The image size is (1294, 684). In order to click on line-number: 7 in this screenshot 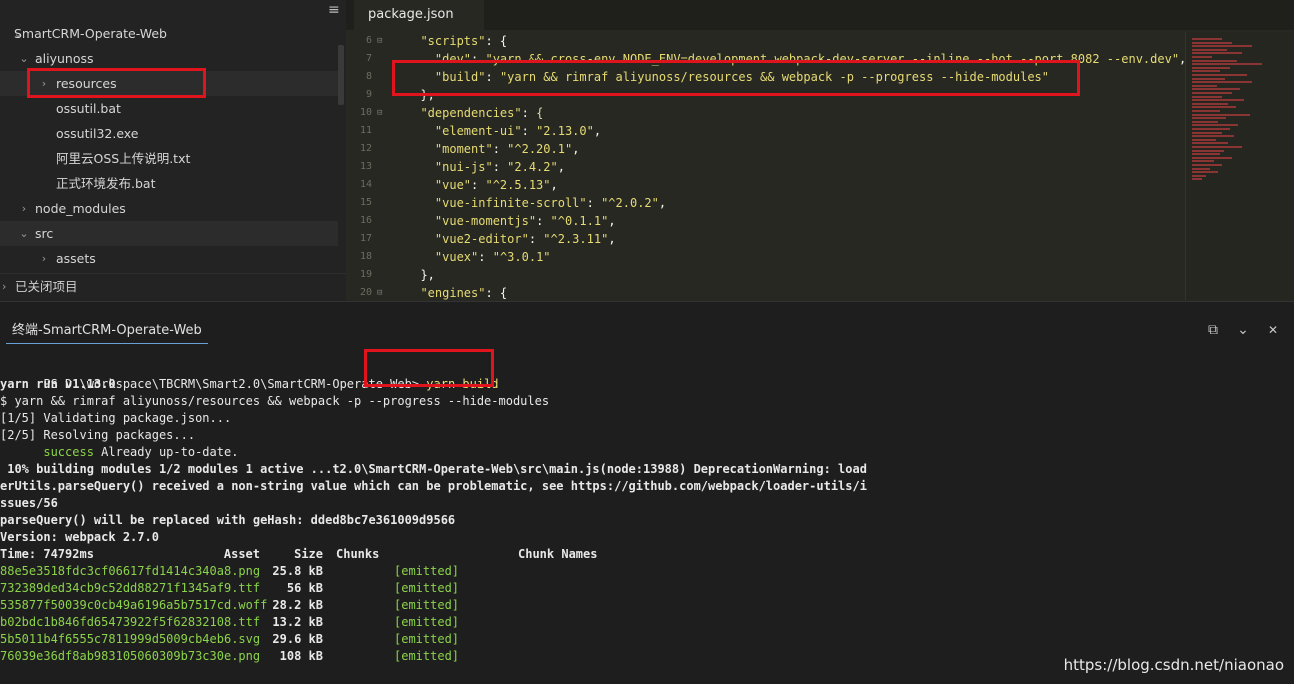, I will do `click(368, 58)`.